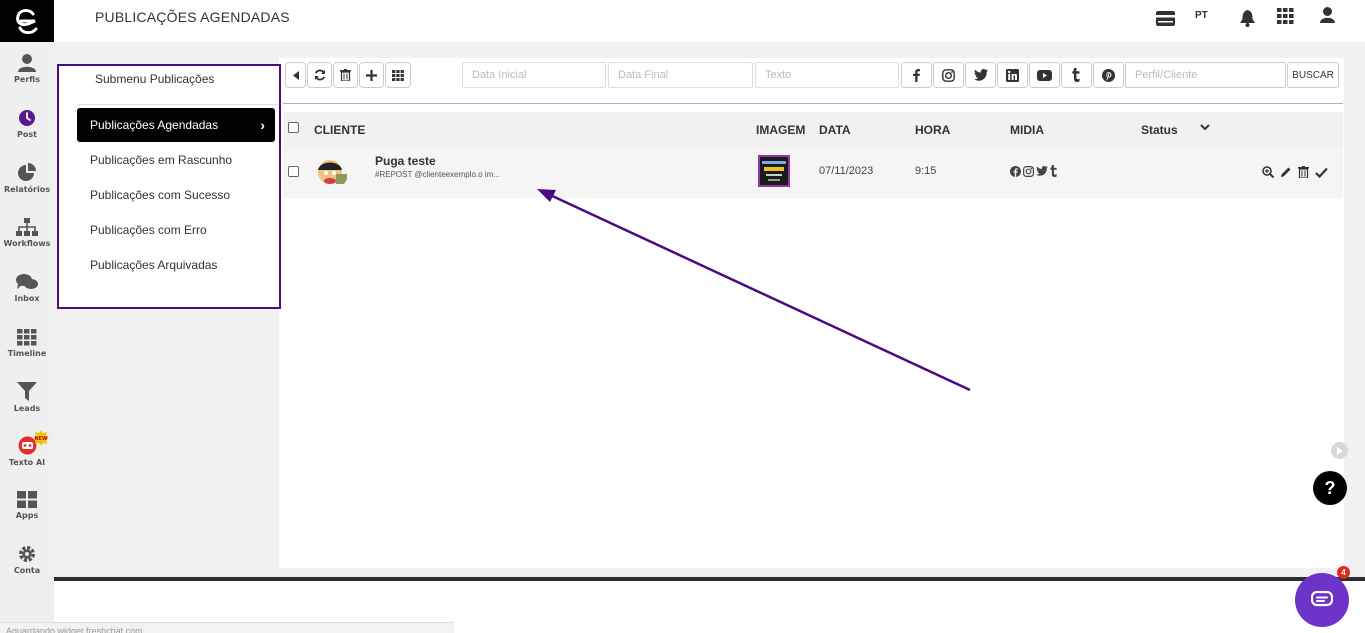 Image resolution: width=1365 pixels, height=633 pixels. I want to click on rail-item-workflows: Workflows, so click(27, 233).